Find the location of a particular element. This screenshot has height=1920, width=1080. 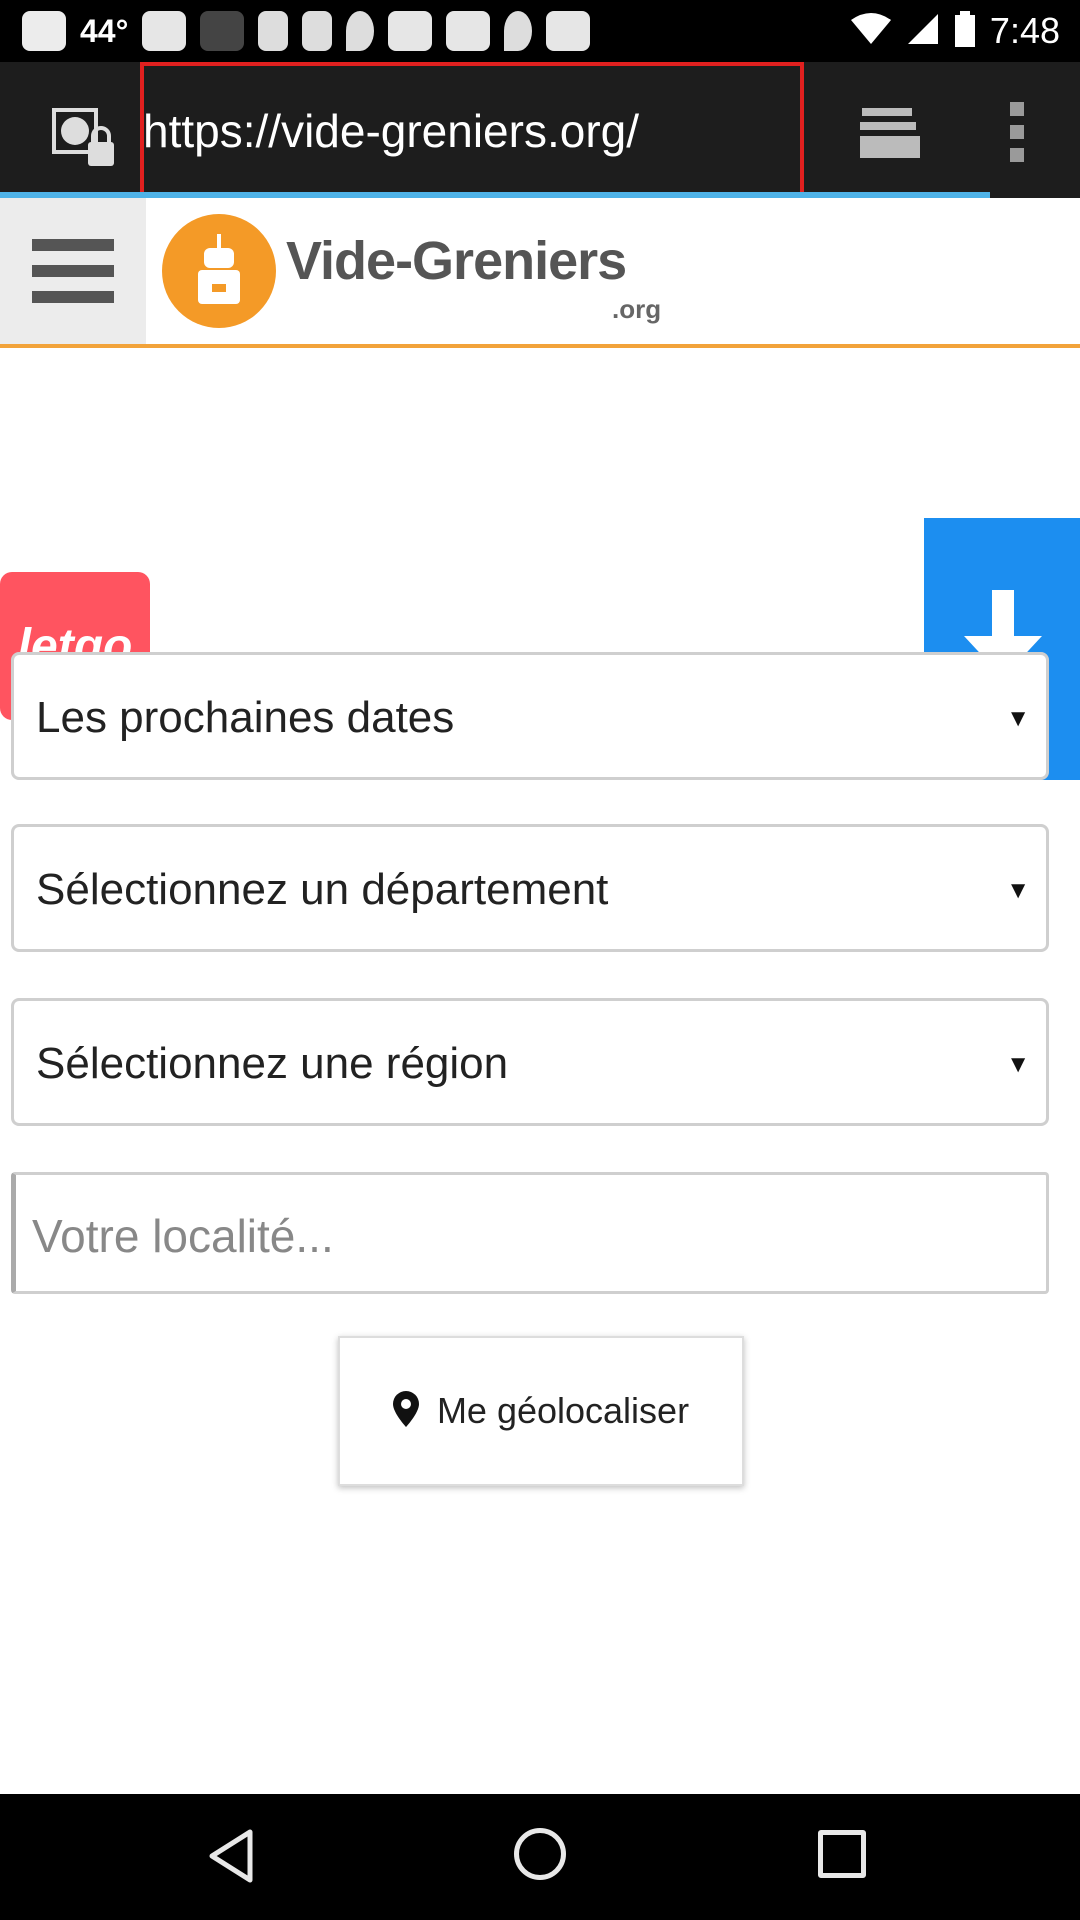

status-left: 44° is located at coordinates (306, 31).